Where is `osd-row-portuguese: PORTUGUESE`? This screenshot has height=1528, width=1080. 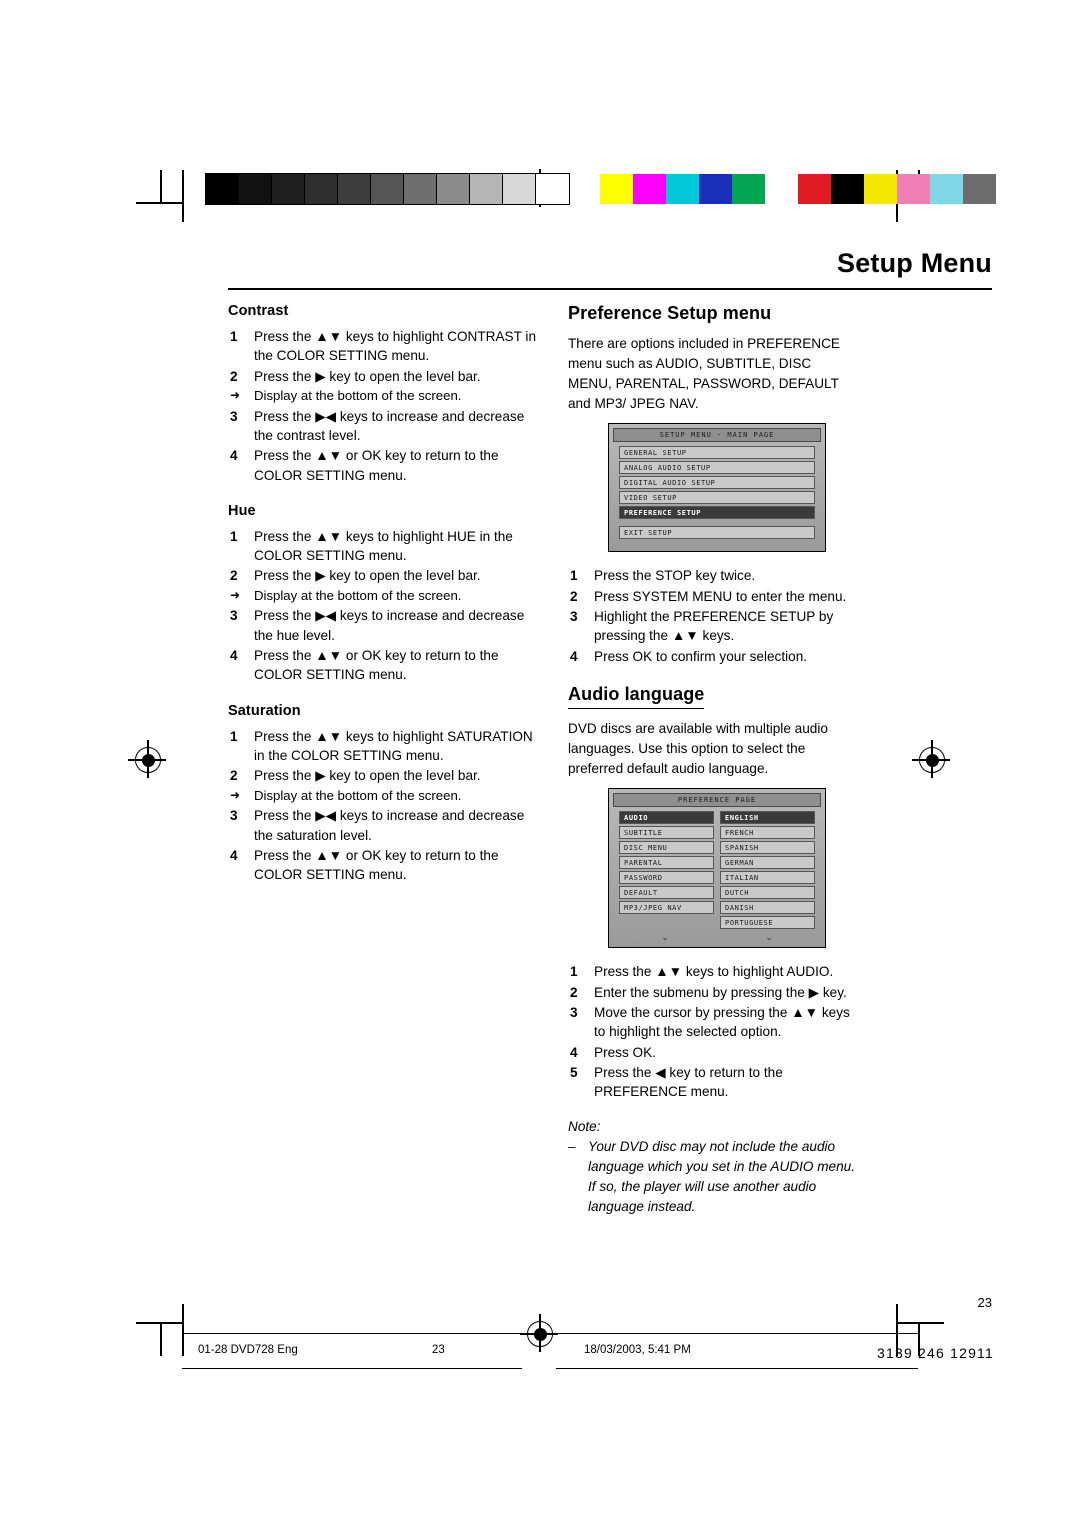
osd-row-portuguese: PORTUGUESE is located at coordinates (767, 923).